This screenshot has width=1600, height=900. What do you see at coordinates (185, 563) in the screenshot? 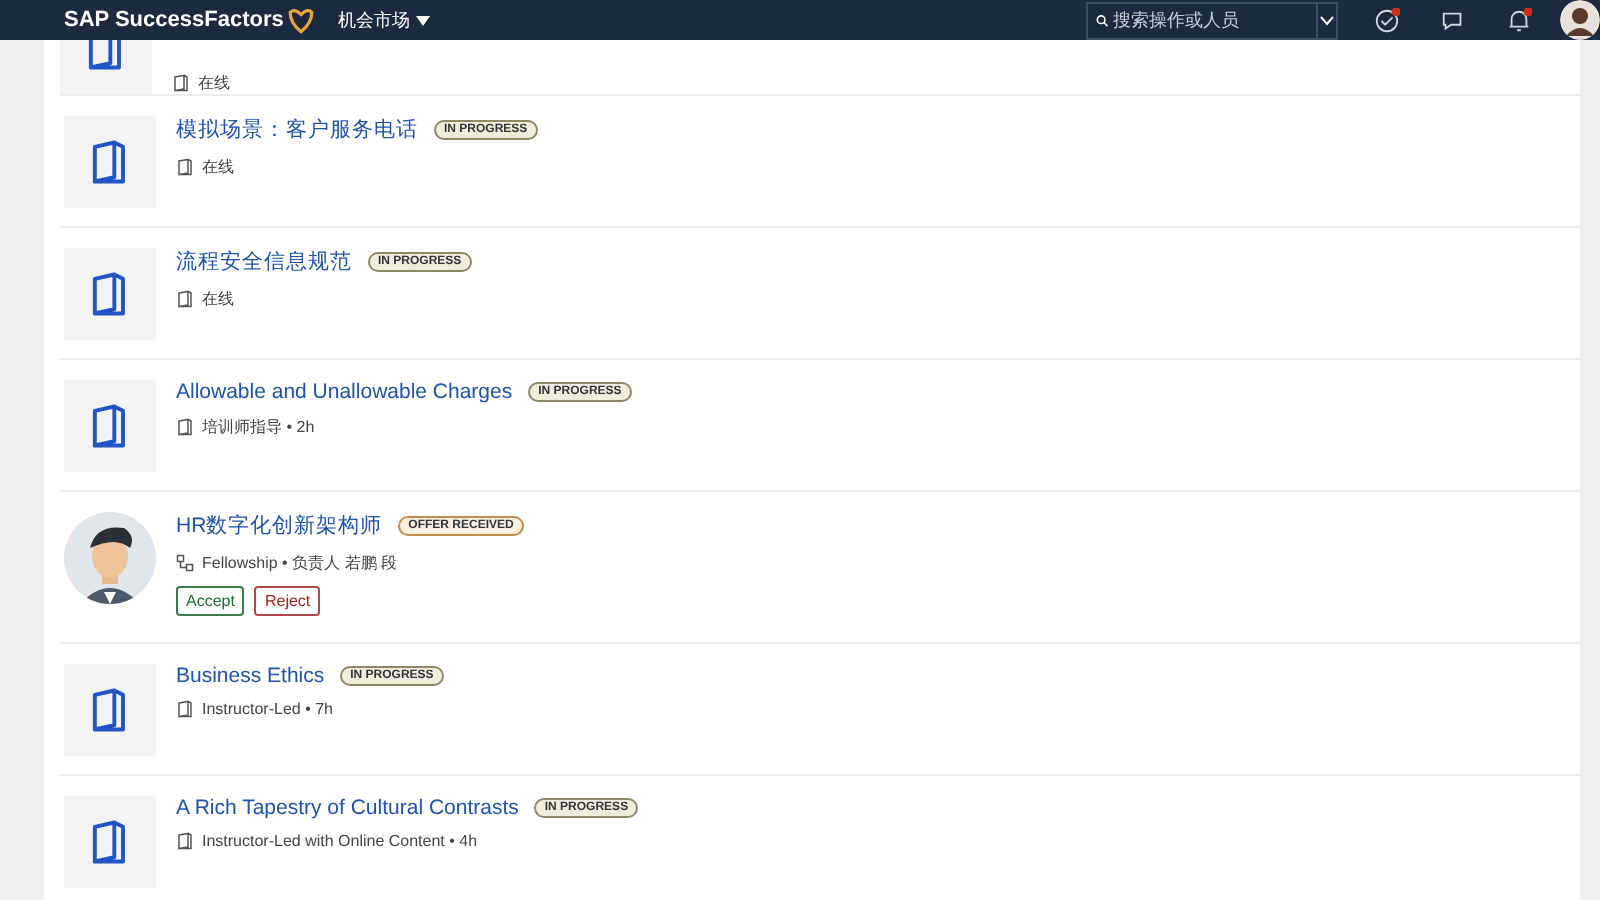
I see `org-chart-icon` at bounding box center [185, 563].